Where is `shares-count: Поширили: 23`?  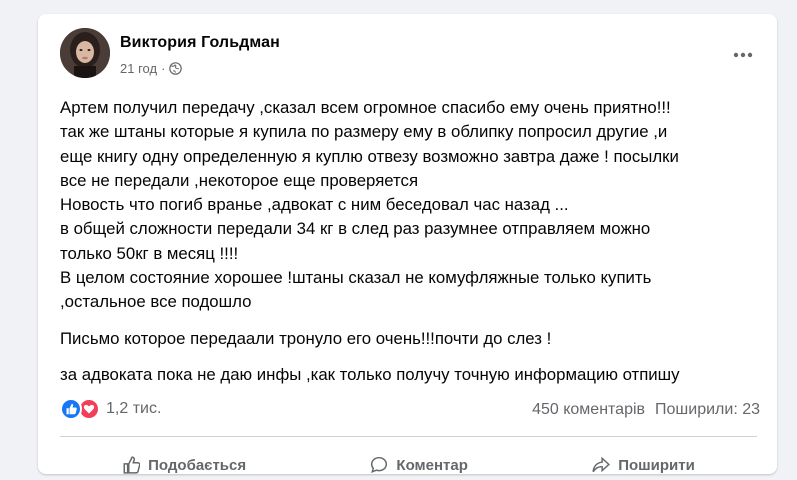 shares-count: Поширили: 23 is located at coordinates (707, 410).